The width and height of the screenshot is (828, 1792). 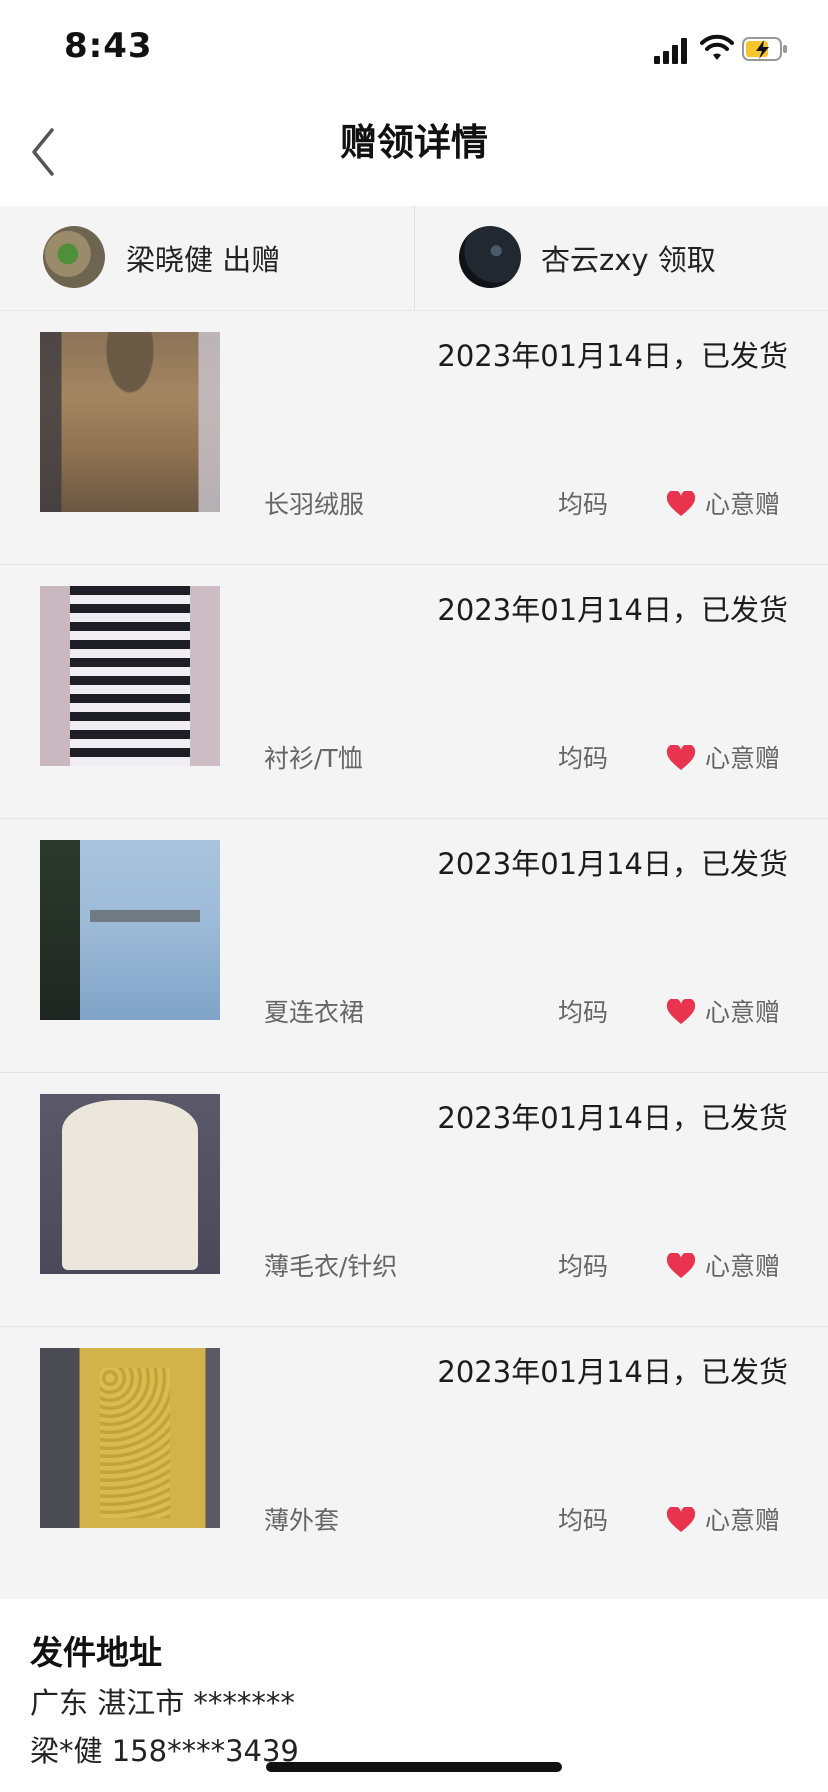 What do you see at coordinates (331, 1266) in the screenshot?
I see `item-name: 薄毛衣/针织` at bounding box center [331, 1266].